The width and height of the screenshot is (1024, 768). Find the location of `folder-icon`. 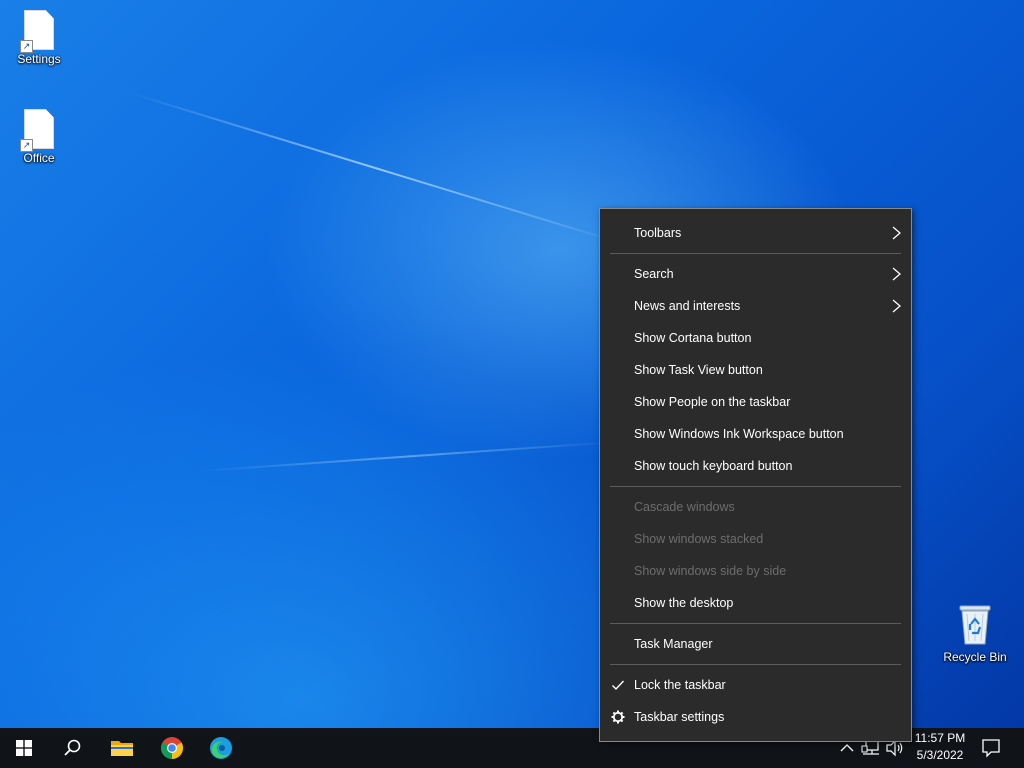

folder-icon is located at coordinates (122, 748).